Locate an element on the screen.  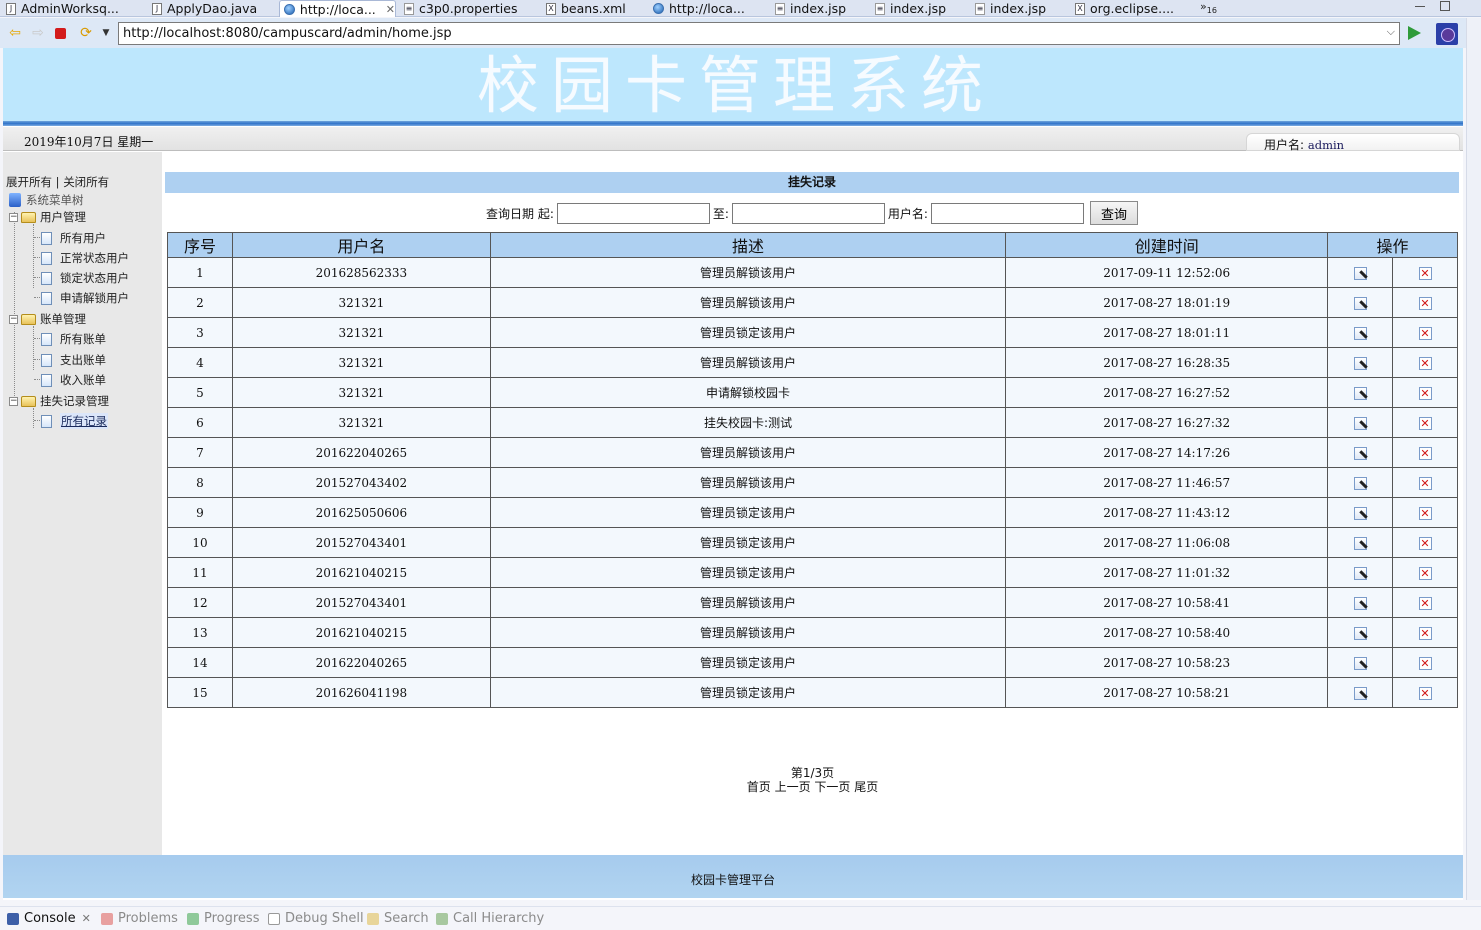
tree-item-all-users: 所有用户 is located at coordinates (73, 238).